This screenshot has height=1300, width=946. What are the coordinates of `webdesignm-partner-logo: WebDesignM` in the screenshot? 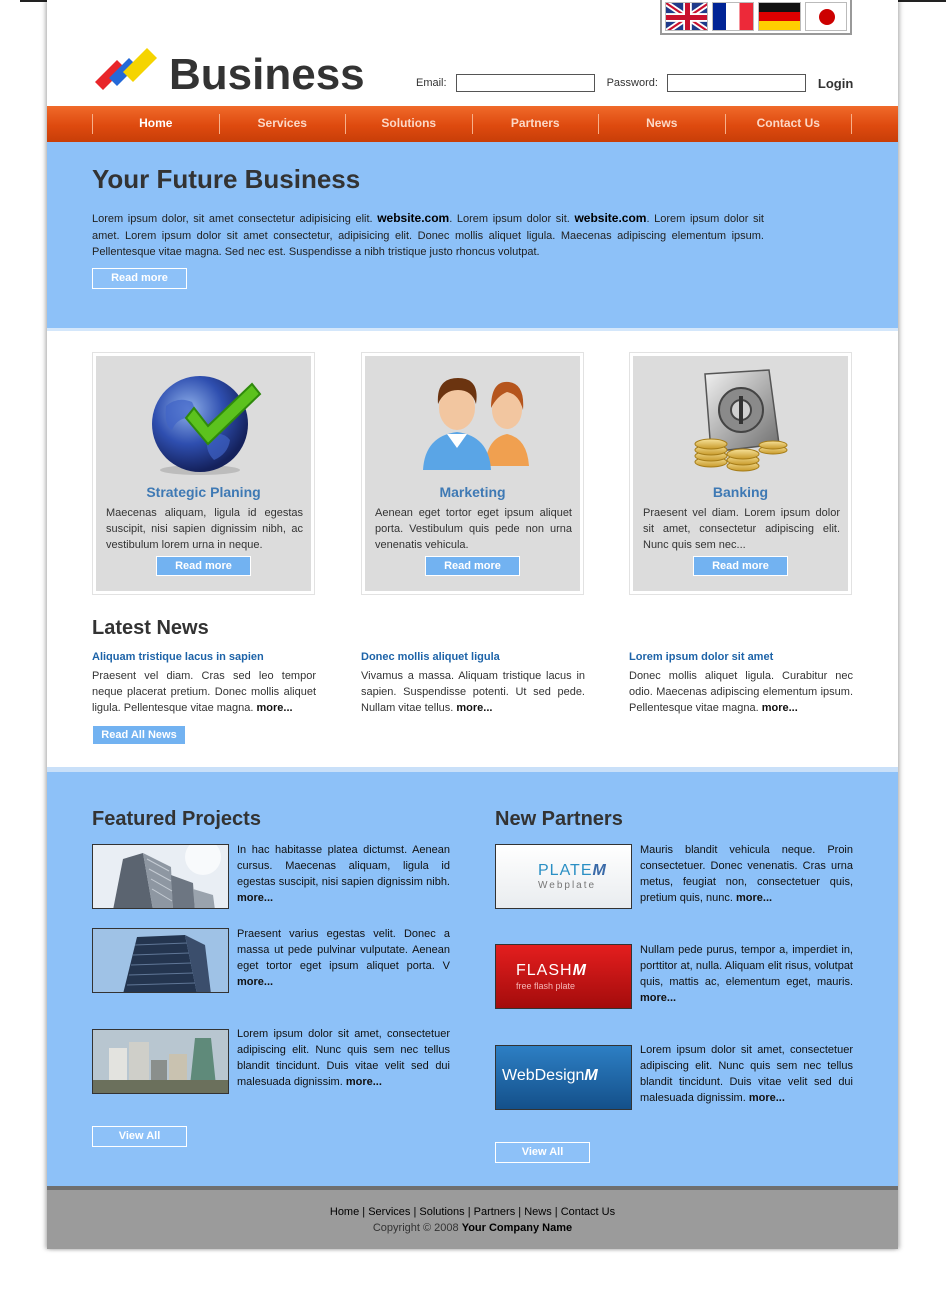 It's located at (563, 1077).